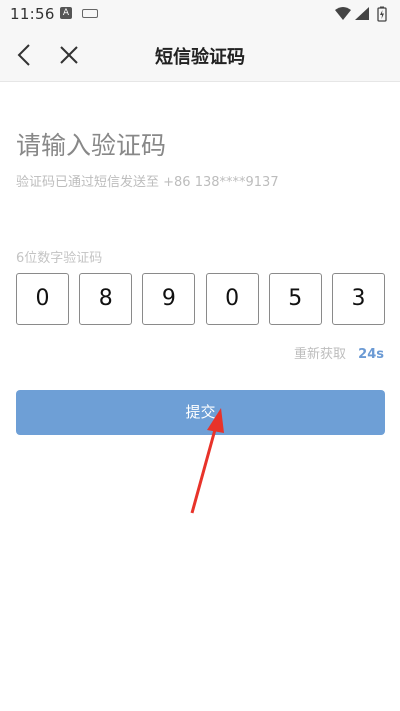 The image size is (400, 711). What do you see at coordinates (343, 13) in the screenshot?
I see `wifi-icon` at bounding box center [343, 13].